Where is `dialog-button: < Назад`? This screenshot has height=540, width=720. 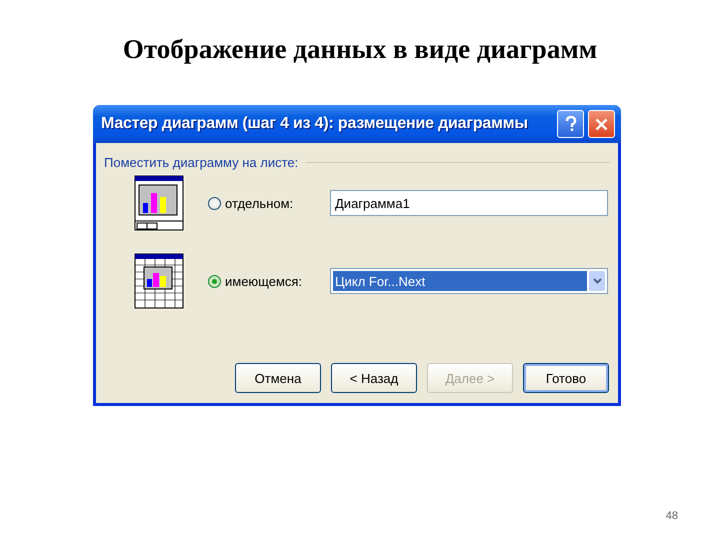
dialog-button: < Назад is located at coordinates (374, 378).